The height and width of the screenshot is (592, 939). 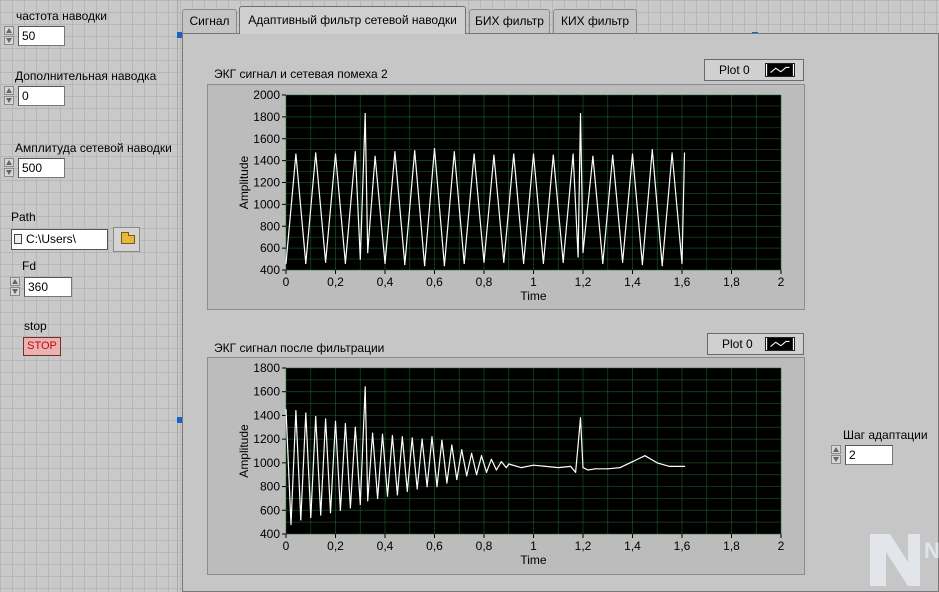 I want to click on y-axis-label: Amplitude, so click(x=244, y=183).